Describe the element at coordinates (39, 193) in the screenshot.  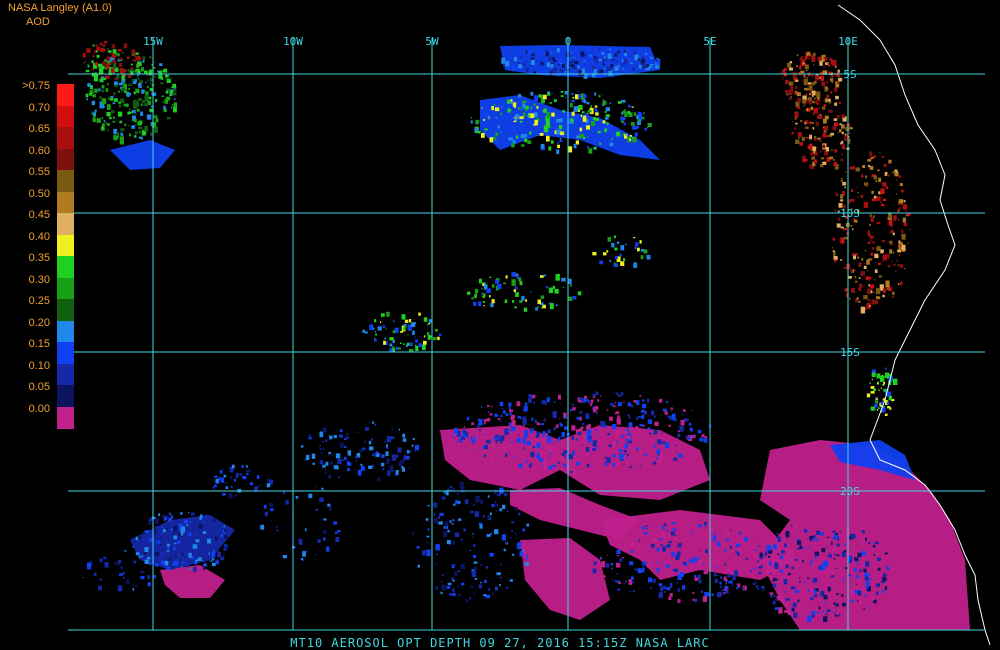
I see `colorbar-label: 0.50` at that location.